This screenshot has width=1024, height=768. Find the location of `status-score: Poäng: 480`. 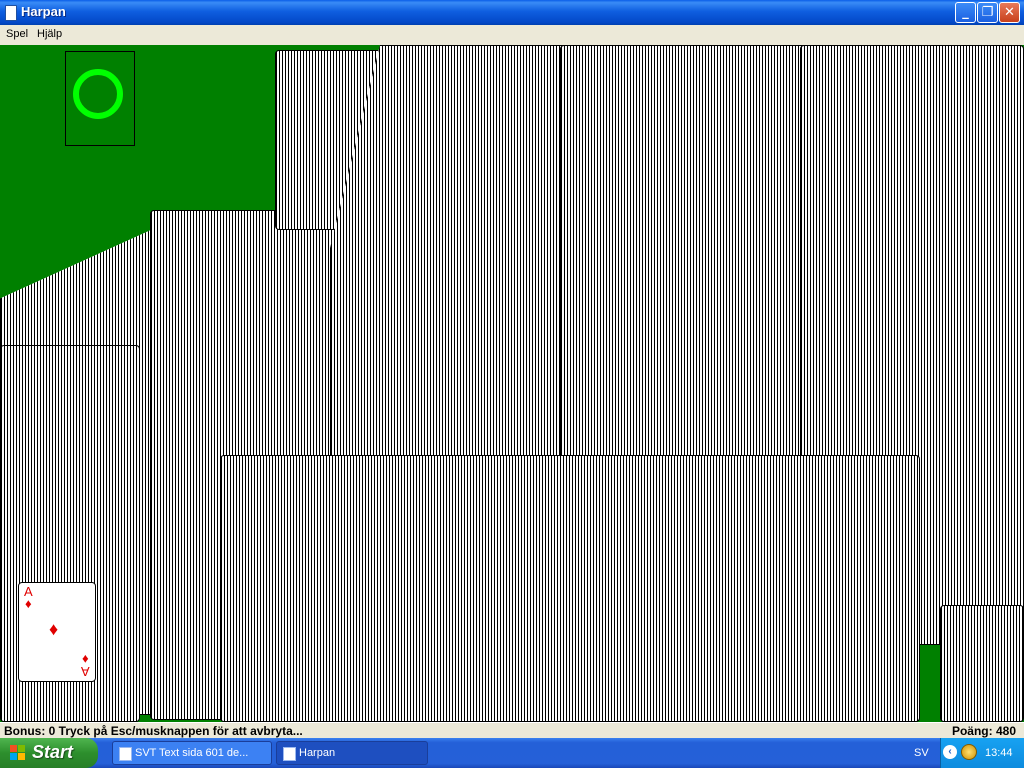

status-score: Poäng: 480 is located at coordinates (983, 731).